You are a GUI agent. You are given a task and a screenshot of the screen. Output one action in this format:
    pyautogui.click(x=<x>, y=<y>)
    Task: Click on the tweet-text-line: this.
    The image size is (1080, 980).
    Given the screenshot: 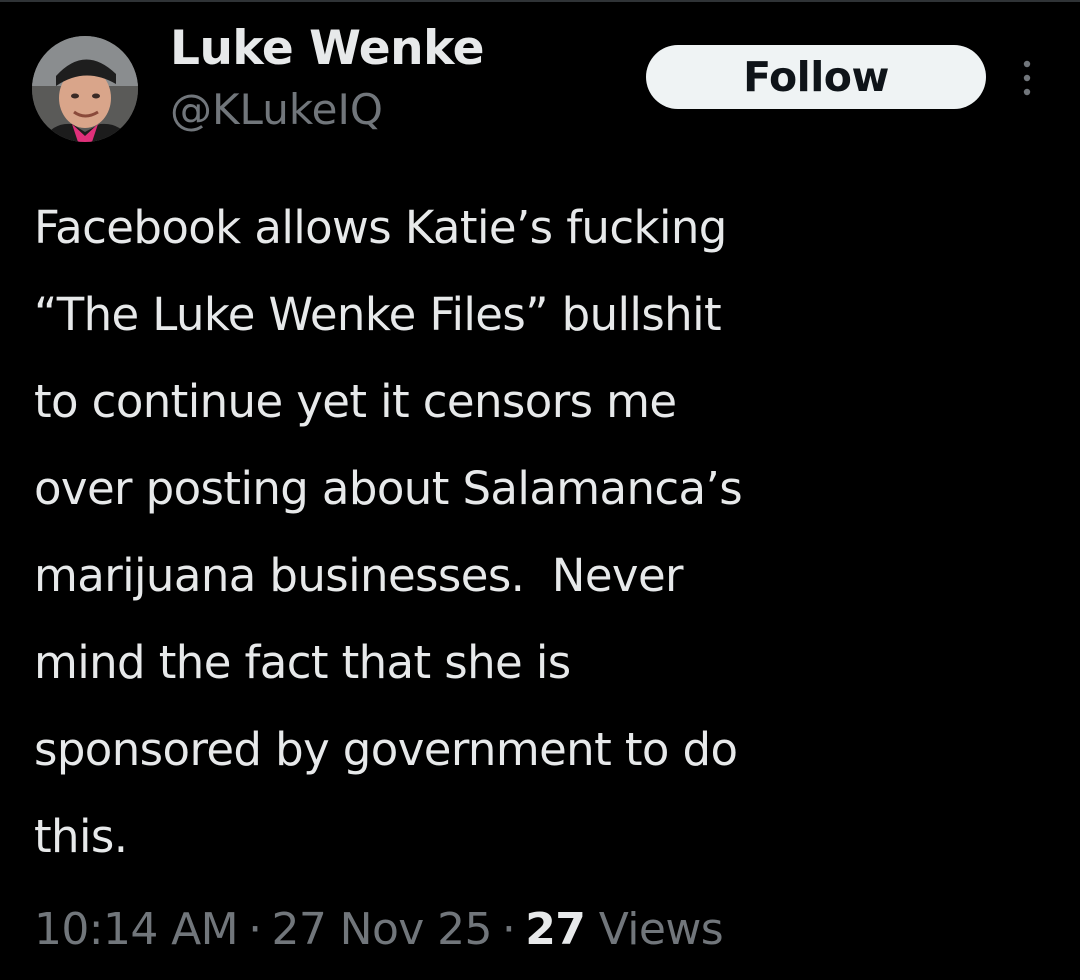 What is the action you would take?
    pyautogui.click(x=81, y=836)
    